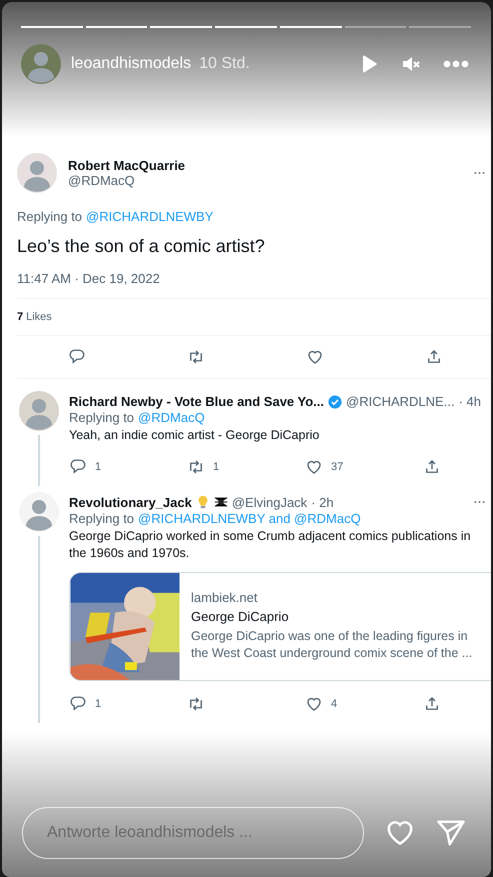 This screenshot has width=493, height=877. What do you see at coordinates (130, 502) in the screenshot?
I see `author-name: Revolutionary_Jack` at bounding box center [130, 502].